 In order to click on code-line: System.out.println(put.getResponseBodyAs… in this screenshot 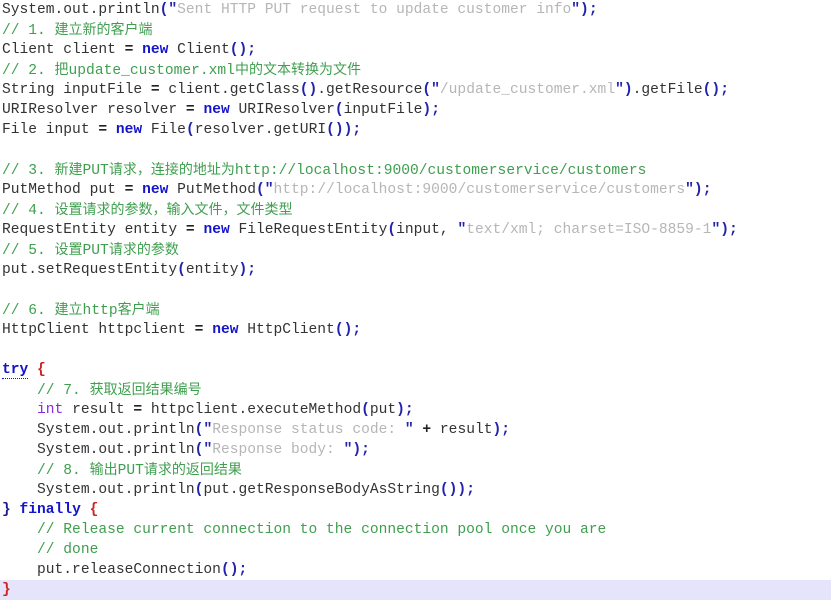, I will do `click(415, 490)`.